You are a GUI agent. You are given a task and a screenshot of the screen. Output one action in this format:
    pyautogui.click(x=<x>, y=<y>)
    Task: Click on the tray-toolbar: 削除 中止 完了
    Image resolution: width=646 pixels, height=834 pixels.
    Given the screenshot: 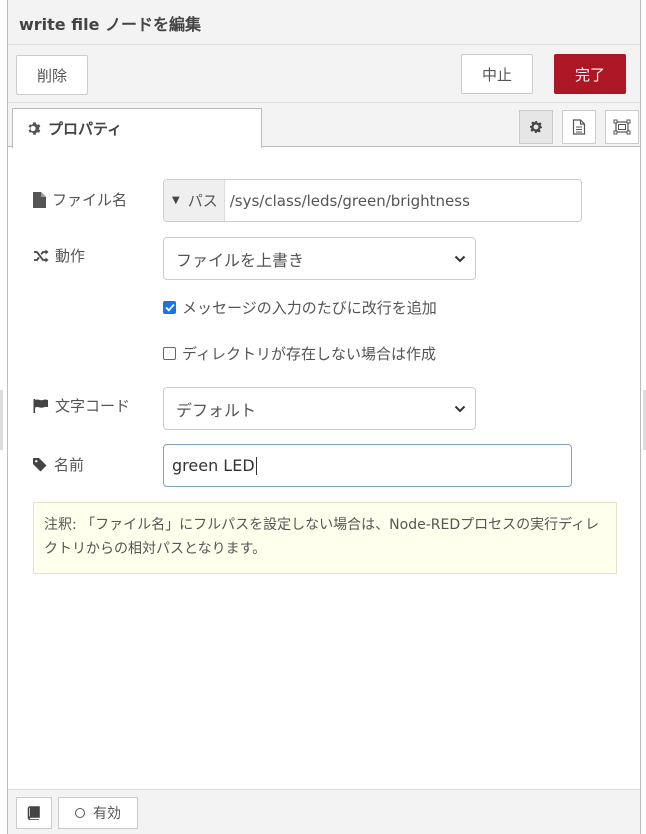 What is the action you would take?
    pyautogui.click(x=324, y=74)
    